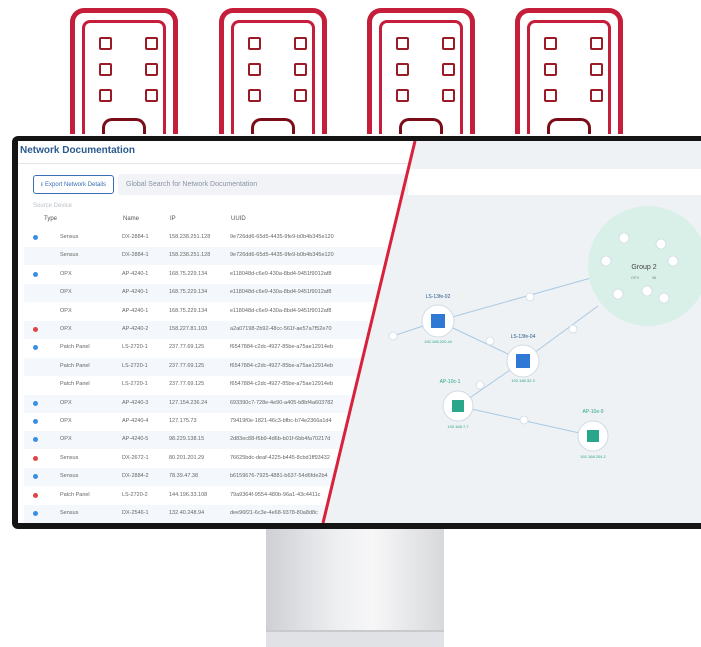 The image size is (701, 647). Describe the element at coordinates (355, 585) in the screenshot. I see `monitor-stand` at that location.